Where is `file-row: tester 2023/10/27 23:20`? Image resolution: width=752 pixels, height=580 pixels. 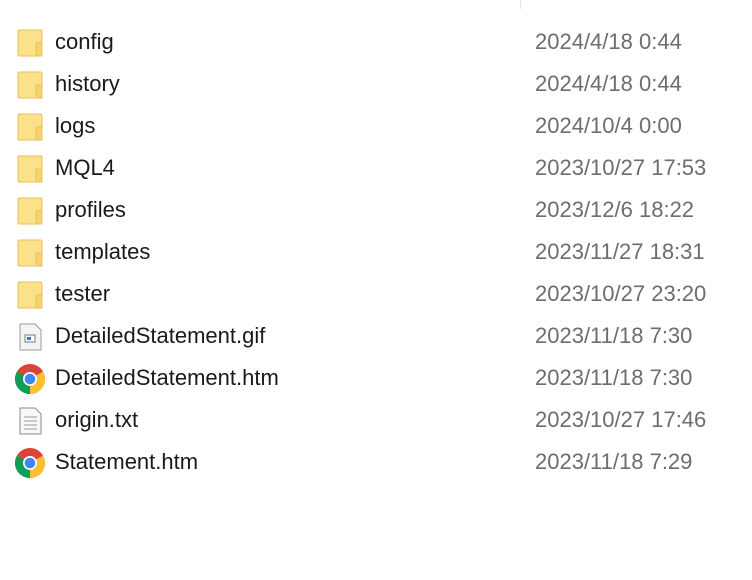
file-row: tester 2023/10/27 23:20 is located at coordinates (376, 294).